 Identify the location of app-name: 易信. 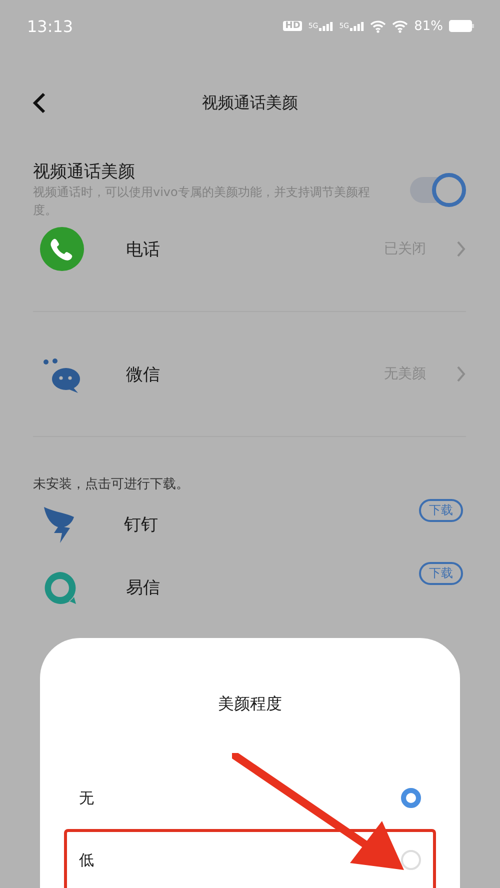
(143, 588).